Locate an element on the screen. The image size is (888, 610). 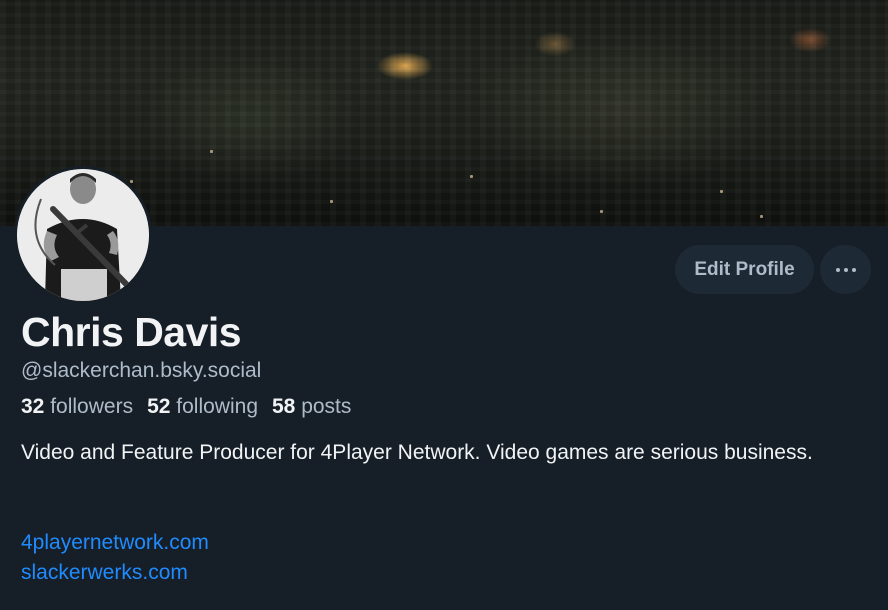
ellipsis-icon is located at coordinates (845, 269).